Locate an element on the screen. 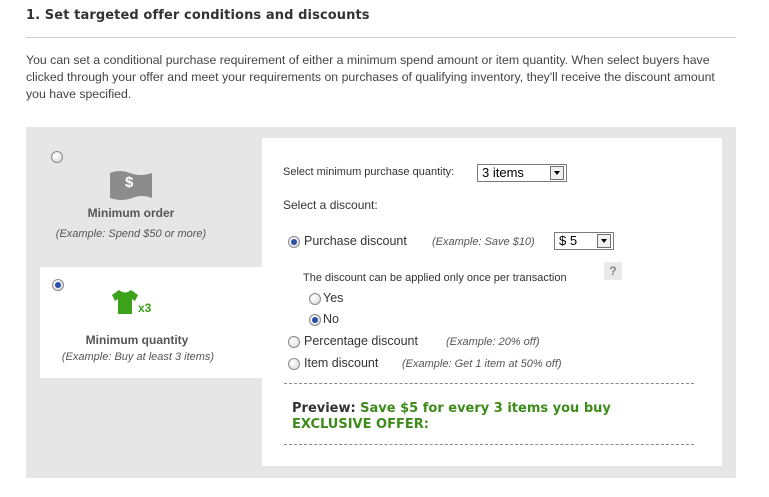 The image size is (769, 497). help-icon: ? is located at coordinates (613, 271).